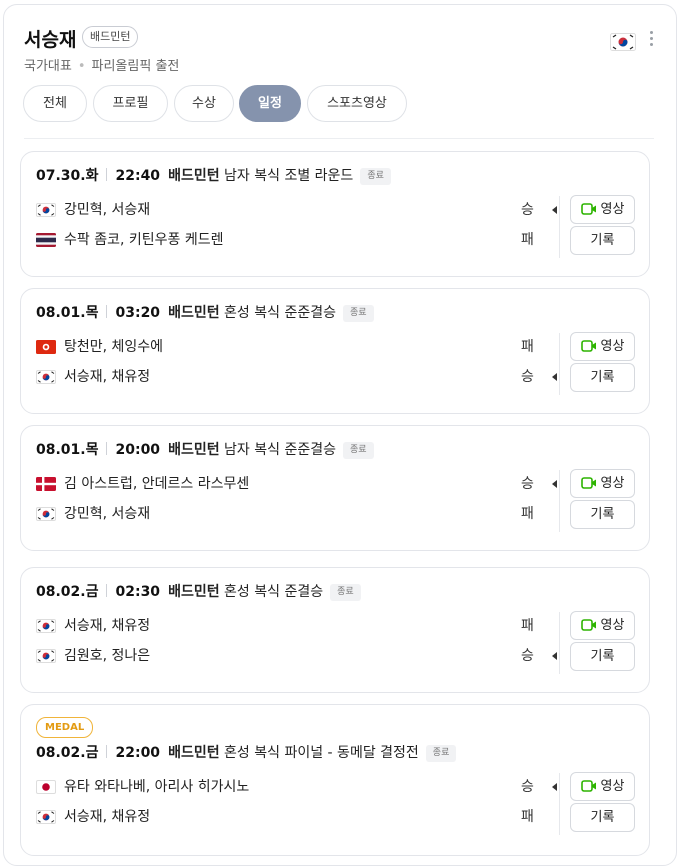  What do you see at coordinates (357, 103) in the screenshot?
I see `tab-sports-video: 스포츠영상` at bounding box center [357, 103].